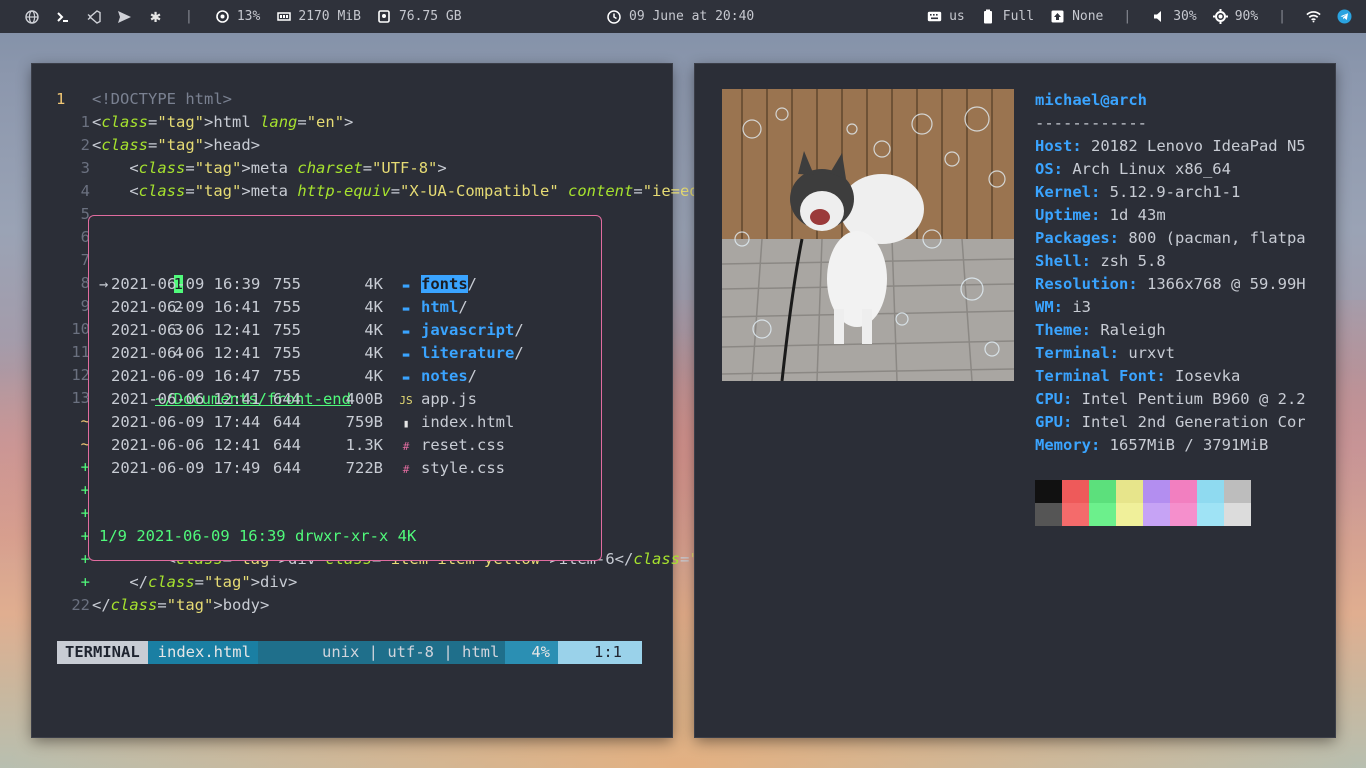 This screenshot has height=768, width=1366. What do you see at coordinates (364, 399) in the screenshot?
I see `entry-size: 400B` at bounding box center [364, 399].